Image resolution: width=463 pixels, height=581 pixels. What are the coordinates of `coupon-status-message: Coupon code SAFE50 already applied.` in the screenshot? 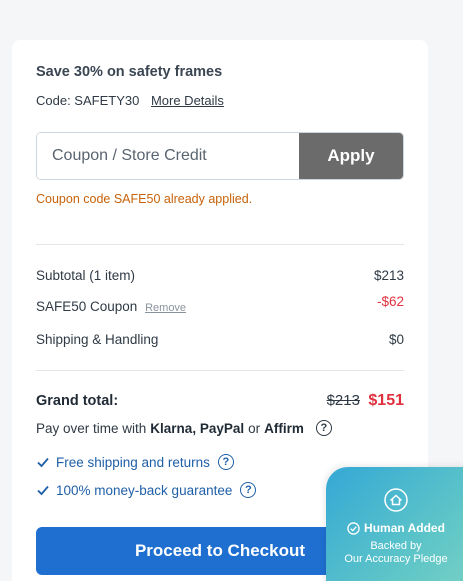 It's located at (144, 199).